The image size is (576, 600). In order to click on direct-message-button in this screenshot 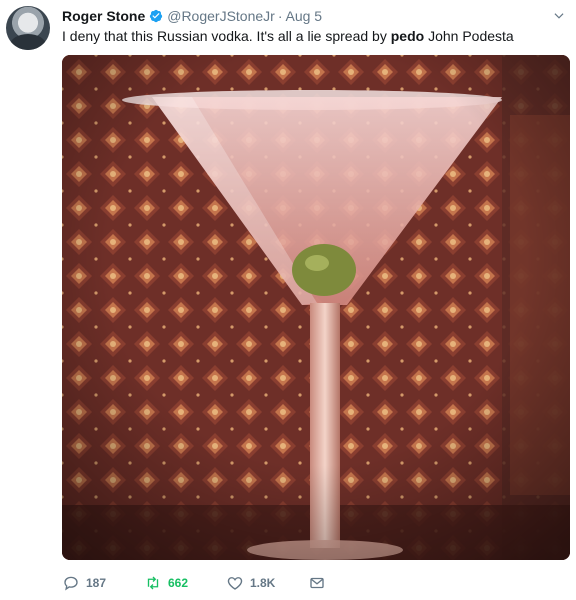, I will do `click(323, 583)`.